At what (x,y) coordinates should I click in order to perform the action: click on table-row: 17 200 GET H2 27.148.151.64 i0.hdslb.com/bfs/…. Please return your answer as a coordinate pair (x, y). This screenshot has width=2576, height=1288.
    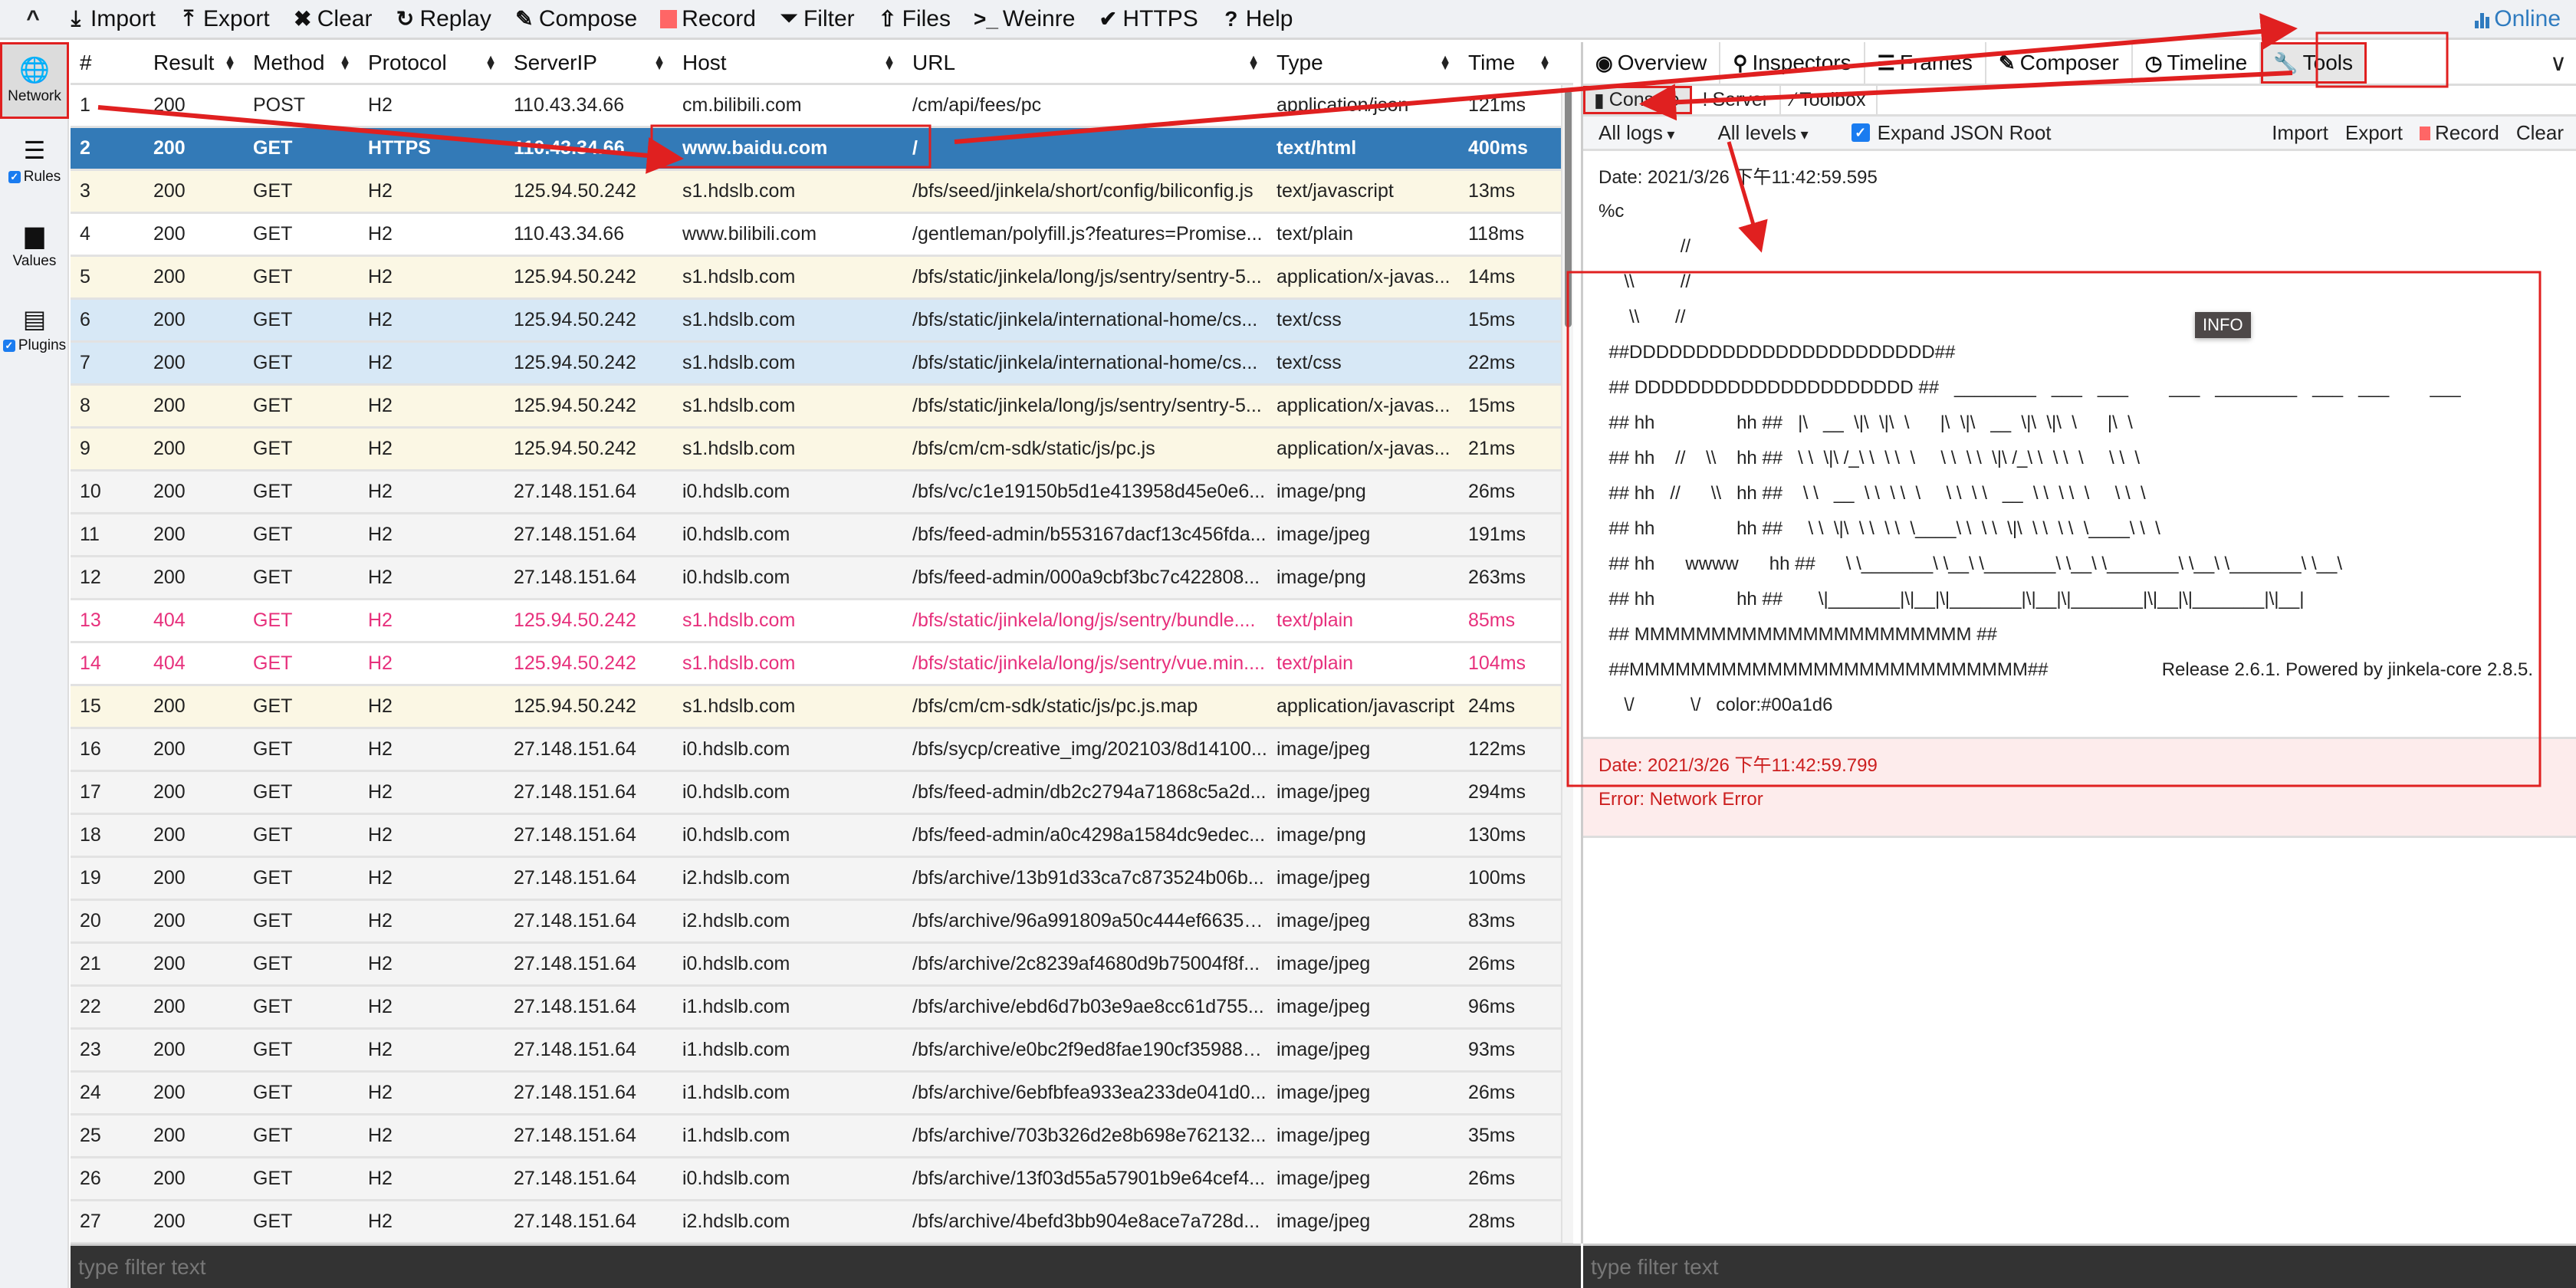
    Looking at the image, I should click on (822, 793).